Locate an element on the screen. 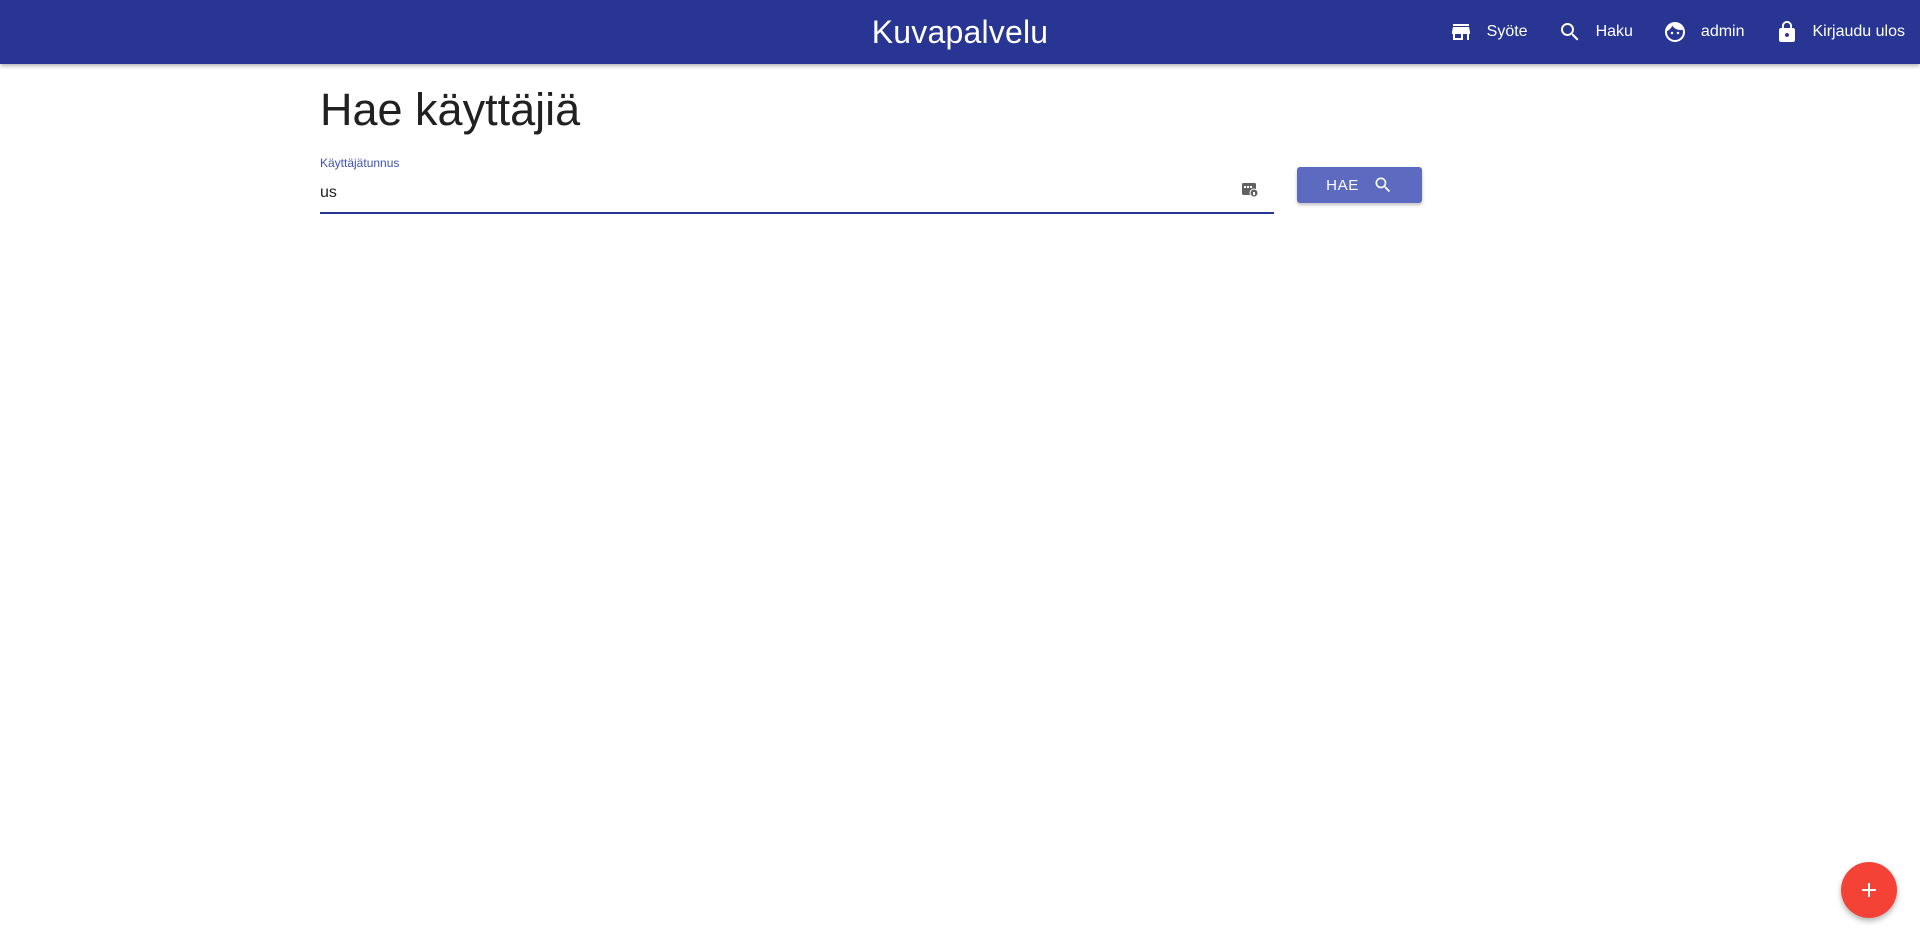 This screenshot has height=941, width=1920. username-input is located at coordinates (770, 193).